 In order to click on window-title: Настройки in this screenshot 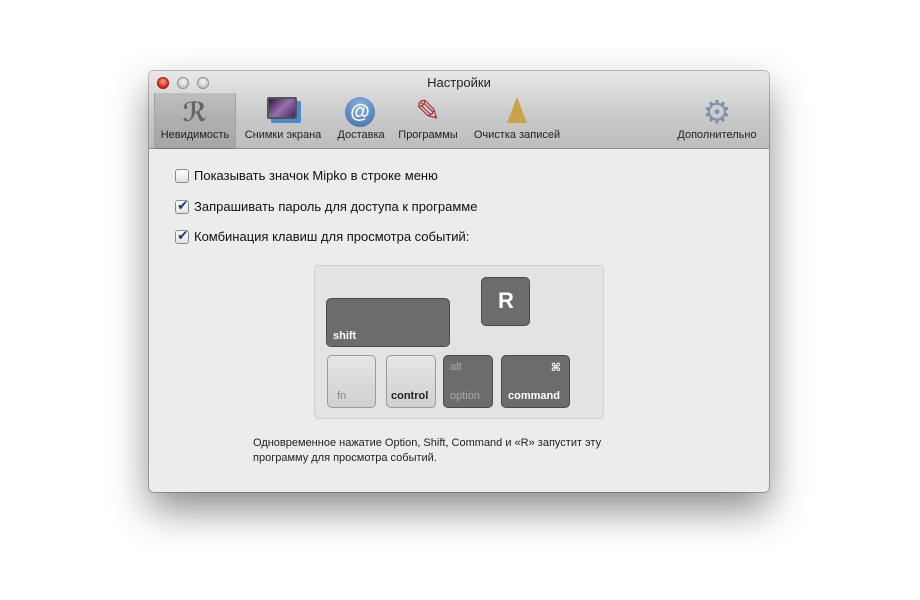, I will do `click(459, 82)`.